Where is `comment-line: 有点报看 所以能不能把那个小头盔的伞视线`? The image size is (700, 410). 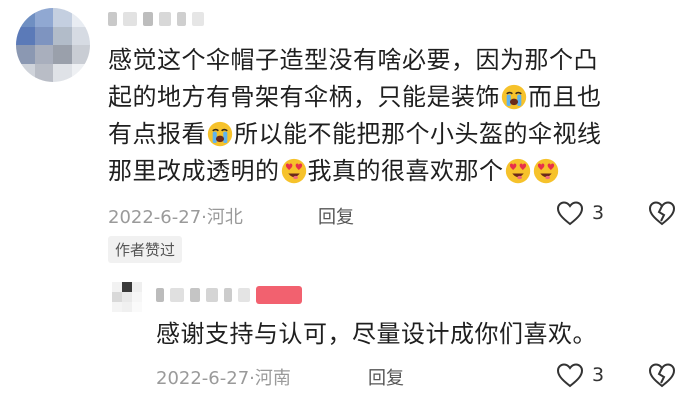
comment-line: 有点报看 所以能不能把那个小头盔的伞视线 is located at coordinates (398, 134).